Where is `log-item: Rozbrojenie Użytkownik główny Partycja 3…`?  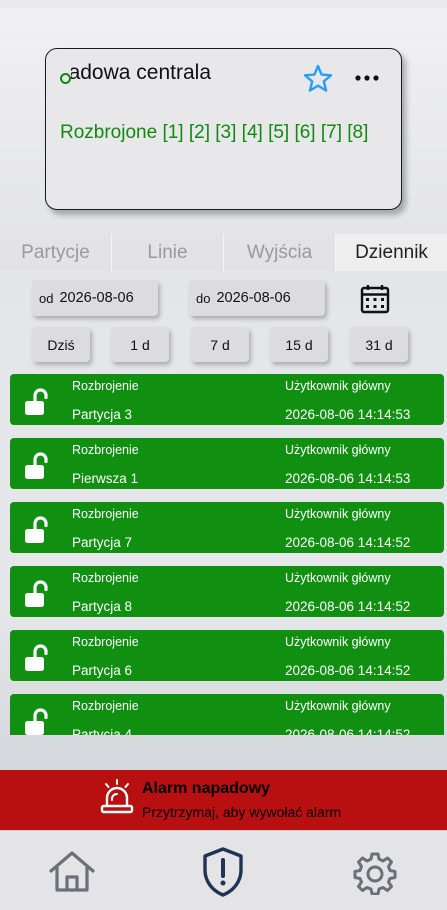 log-item: Rozbrojenie Użytkownik główny Partycja 3… is located at coordinates (227, 399).